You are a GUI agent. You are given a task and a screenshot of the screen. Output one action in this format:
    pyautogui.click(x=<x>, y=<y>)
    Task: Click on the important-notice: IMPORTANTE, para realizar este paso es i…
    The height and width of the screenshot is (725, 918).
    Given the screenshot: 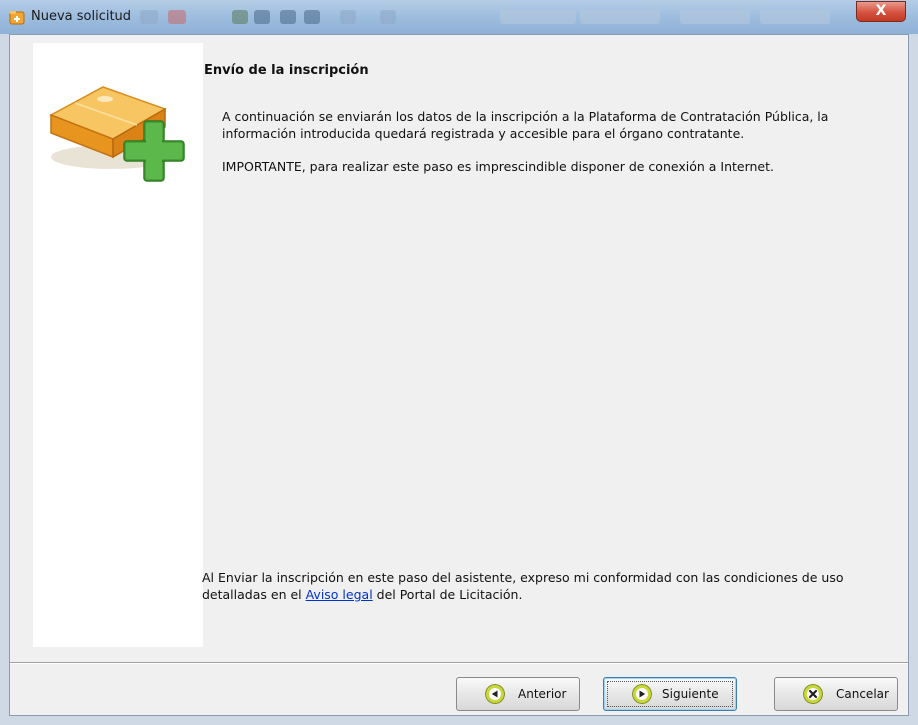 What is the action you would take?
    pyautogui.click(x=498, y=166)
    